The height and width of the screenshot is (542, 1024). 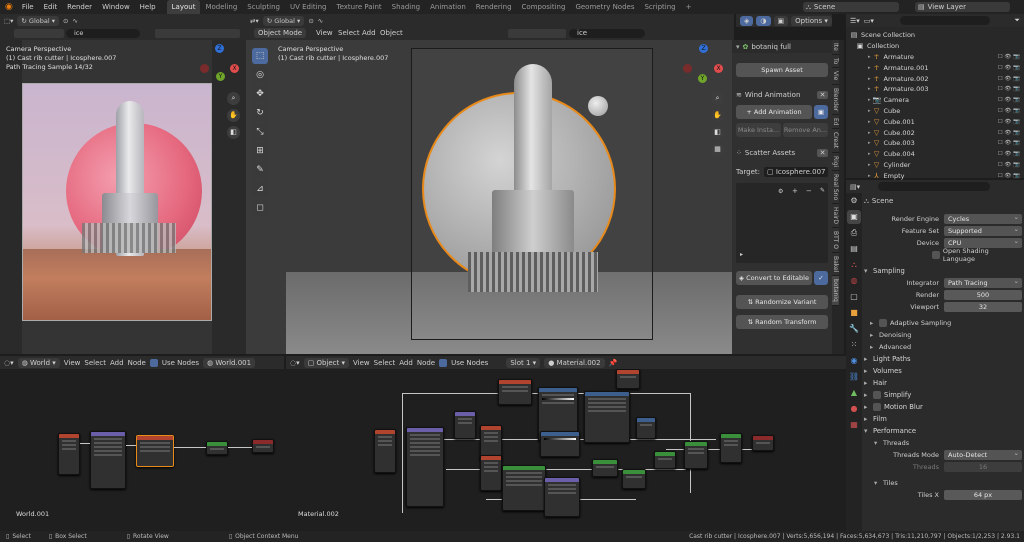 I want to click on view-layer-properties-icon: ▤, so click(x=854, y=249).